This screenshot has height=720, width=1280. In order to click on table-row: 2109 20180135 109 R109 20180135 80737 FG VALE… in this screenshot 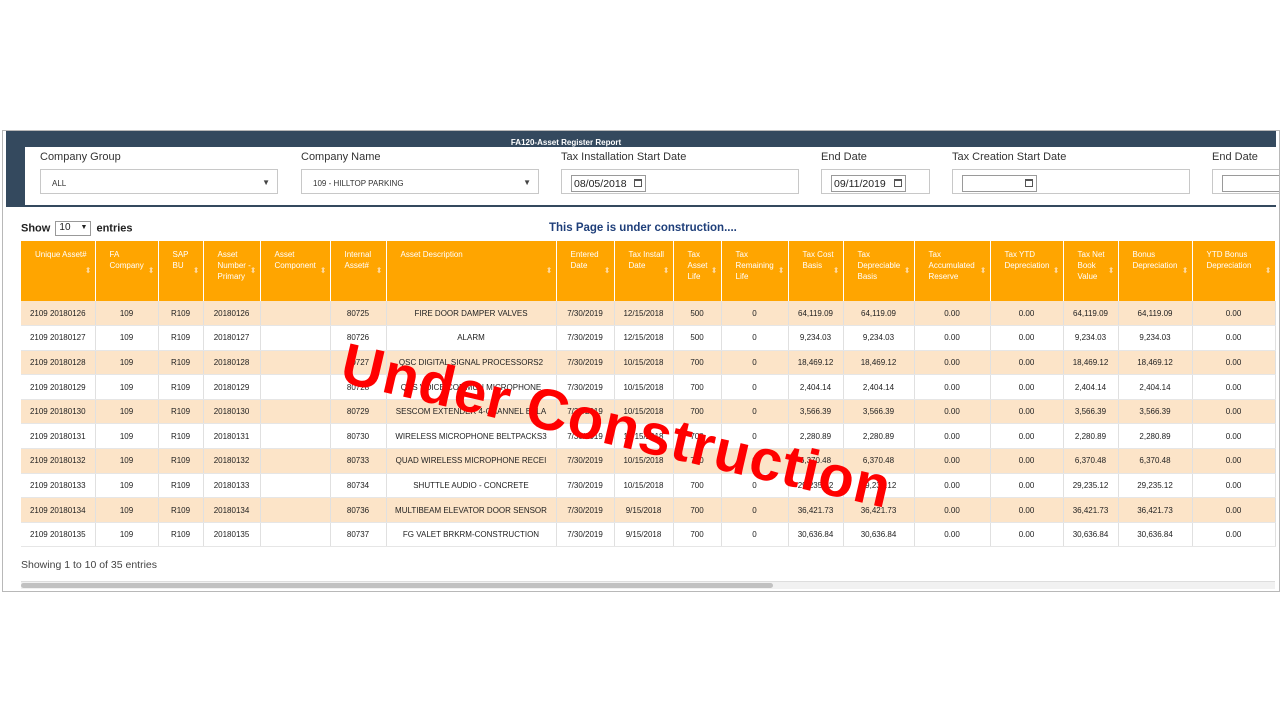, I will do `click(648, 535)`.